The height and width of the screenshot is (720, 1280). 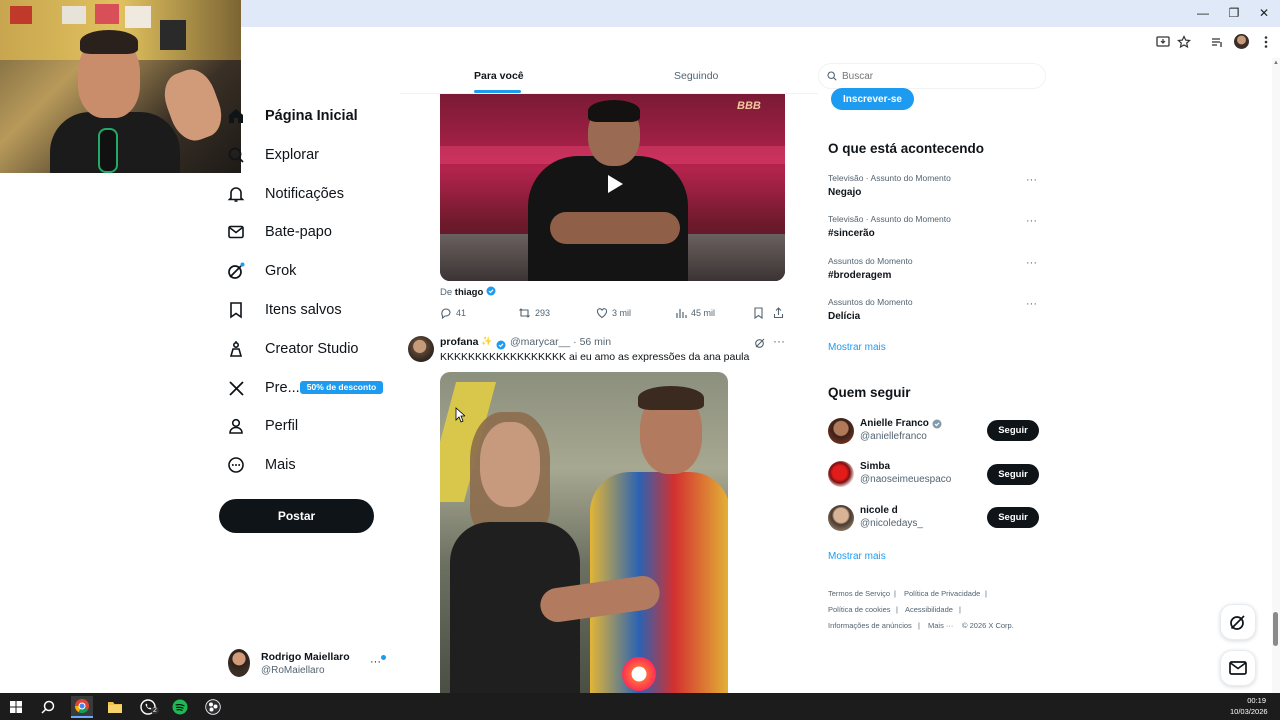 What do you see at coordinates (292, 349) in the screenshot?
I see `nav-creator-studio: Creator Studio` at bounding box center [292, 349].